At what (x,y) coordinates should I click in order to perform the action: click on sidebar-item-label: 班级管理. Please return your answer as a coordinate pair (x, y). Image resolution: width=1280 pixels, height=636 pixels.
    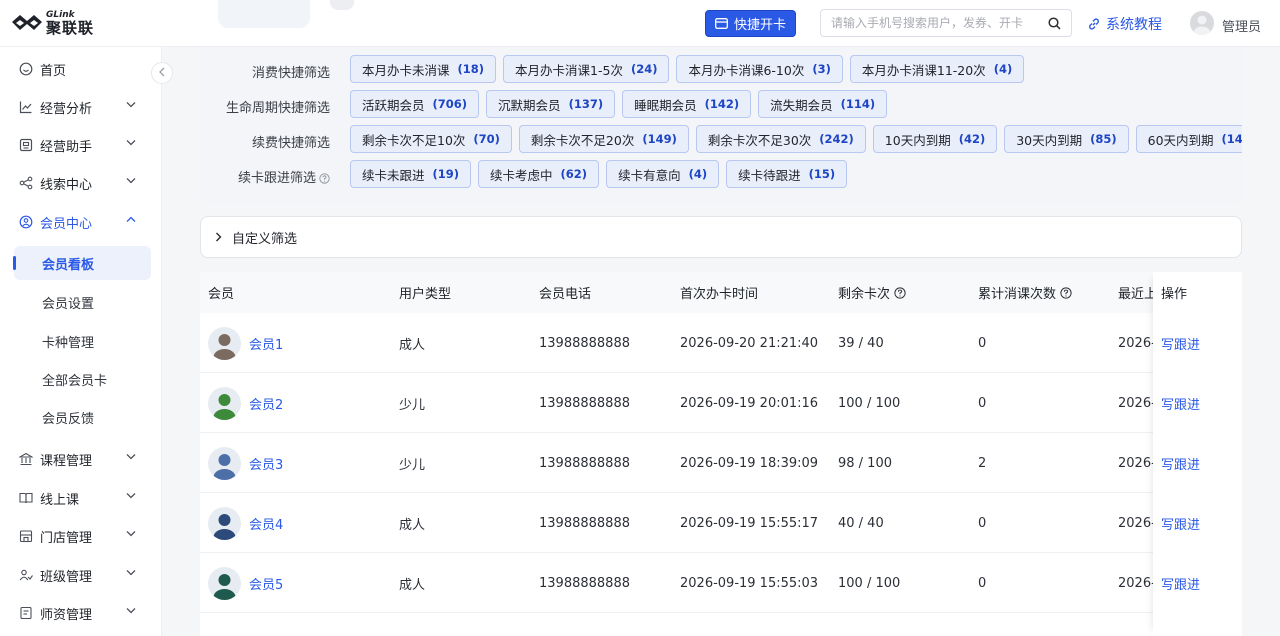
    Looking at the image, I should click on (66, 577).